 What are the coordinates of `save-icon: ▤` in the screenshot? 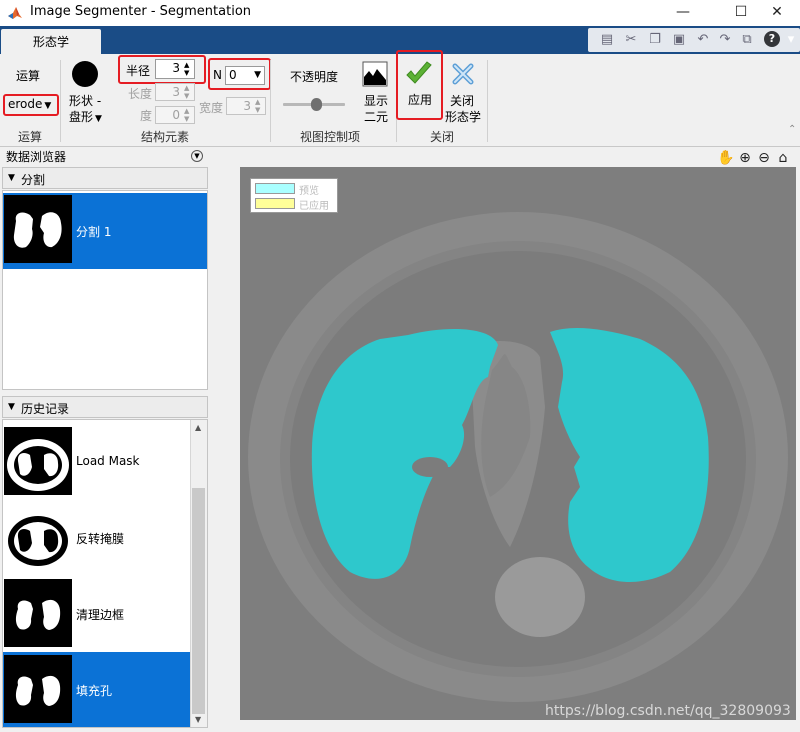 It's located at (607, 40).